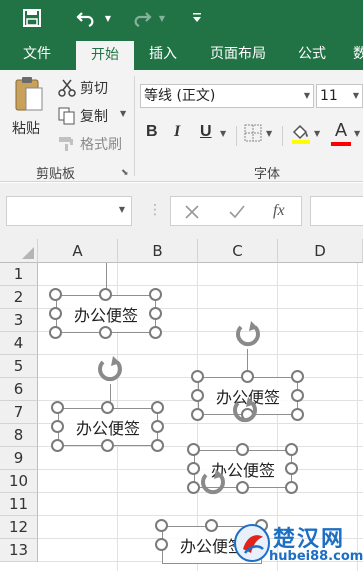 The width and height of the screenshot is (363, 571). What do you see at coordinates (19, 527) in the screenshot?
I see `row-header: 12` at bounding box center [19, 527].